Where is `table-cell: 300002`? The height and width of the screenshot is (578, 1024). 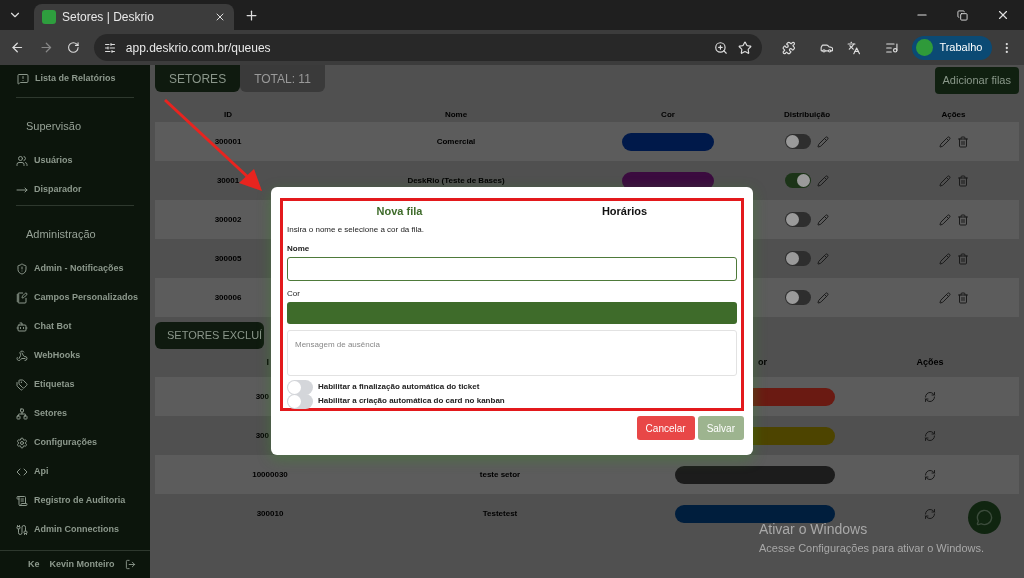 table-cell: 300002 is located at coordinates (228, 219).